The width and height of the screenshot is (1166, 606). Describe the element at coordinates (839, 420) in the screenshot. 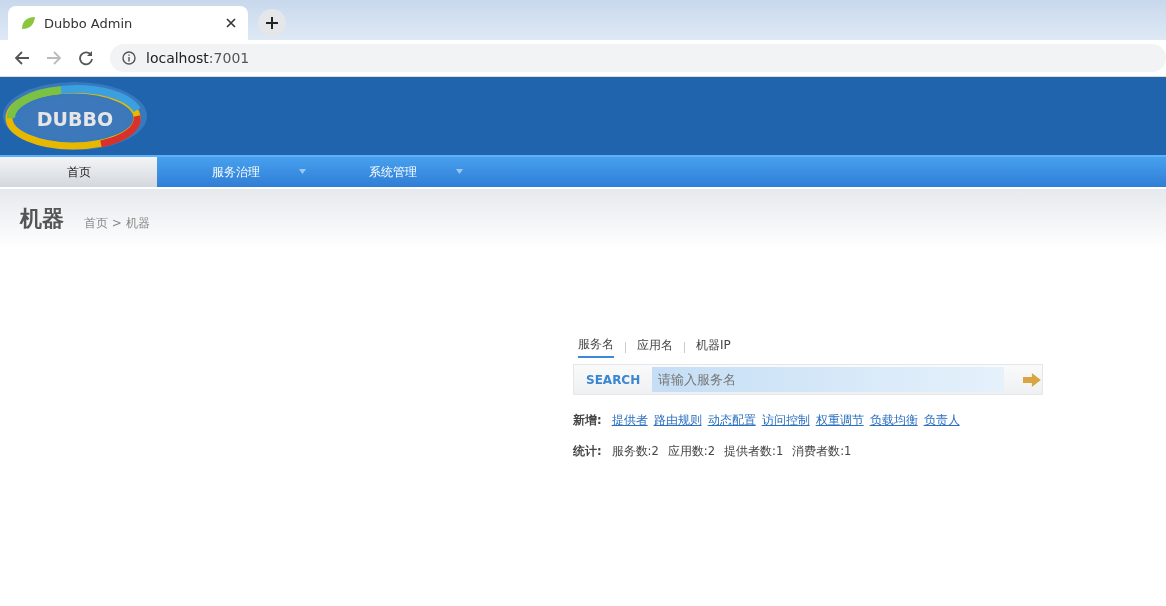

I see `add-link: 权重调节` at that location.